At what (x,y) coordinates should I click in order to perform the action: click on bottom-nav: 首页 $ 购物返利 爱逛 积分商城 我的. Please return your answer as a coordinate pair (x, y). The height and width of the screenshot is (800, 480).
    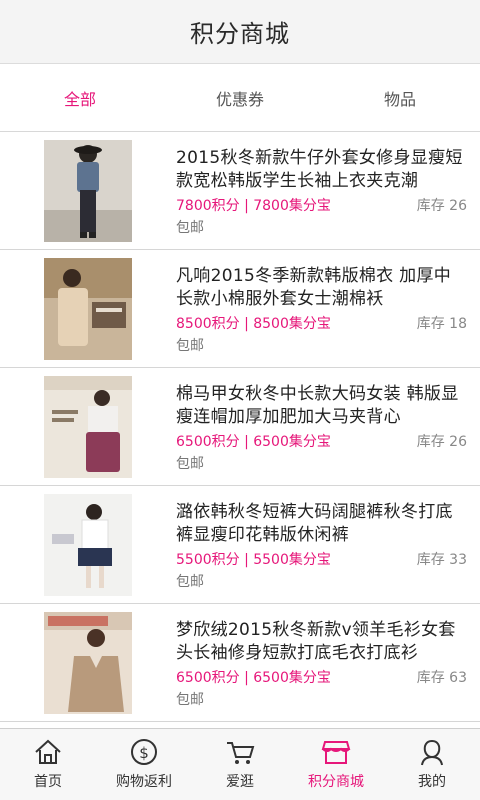
    Looking at the image, I should click on (240, 764).